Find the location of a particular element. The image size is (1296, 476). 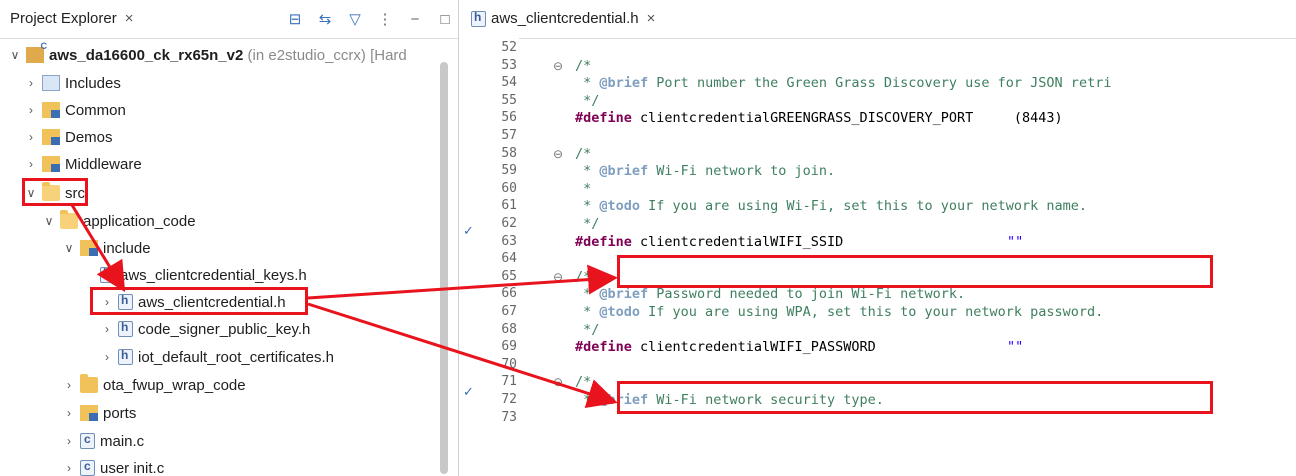

explorer-scrollbar is located at coordinates (444, 268).